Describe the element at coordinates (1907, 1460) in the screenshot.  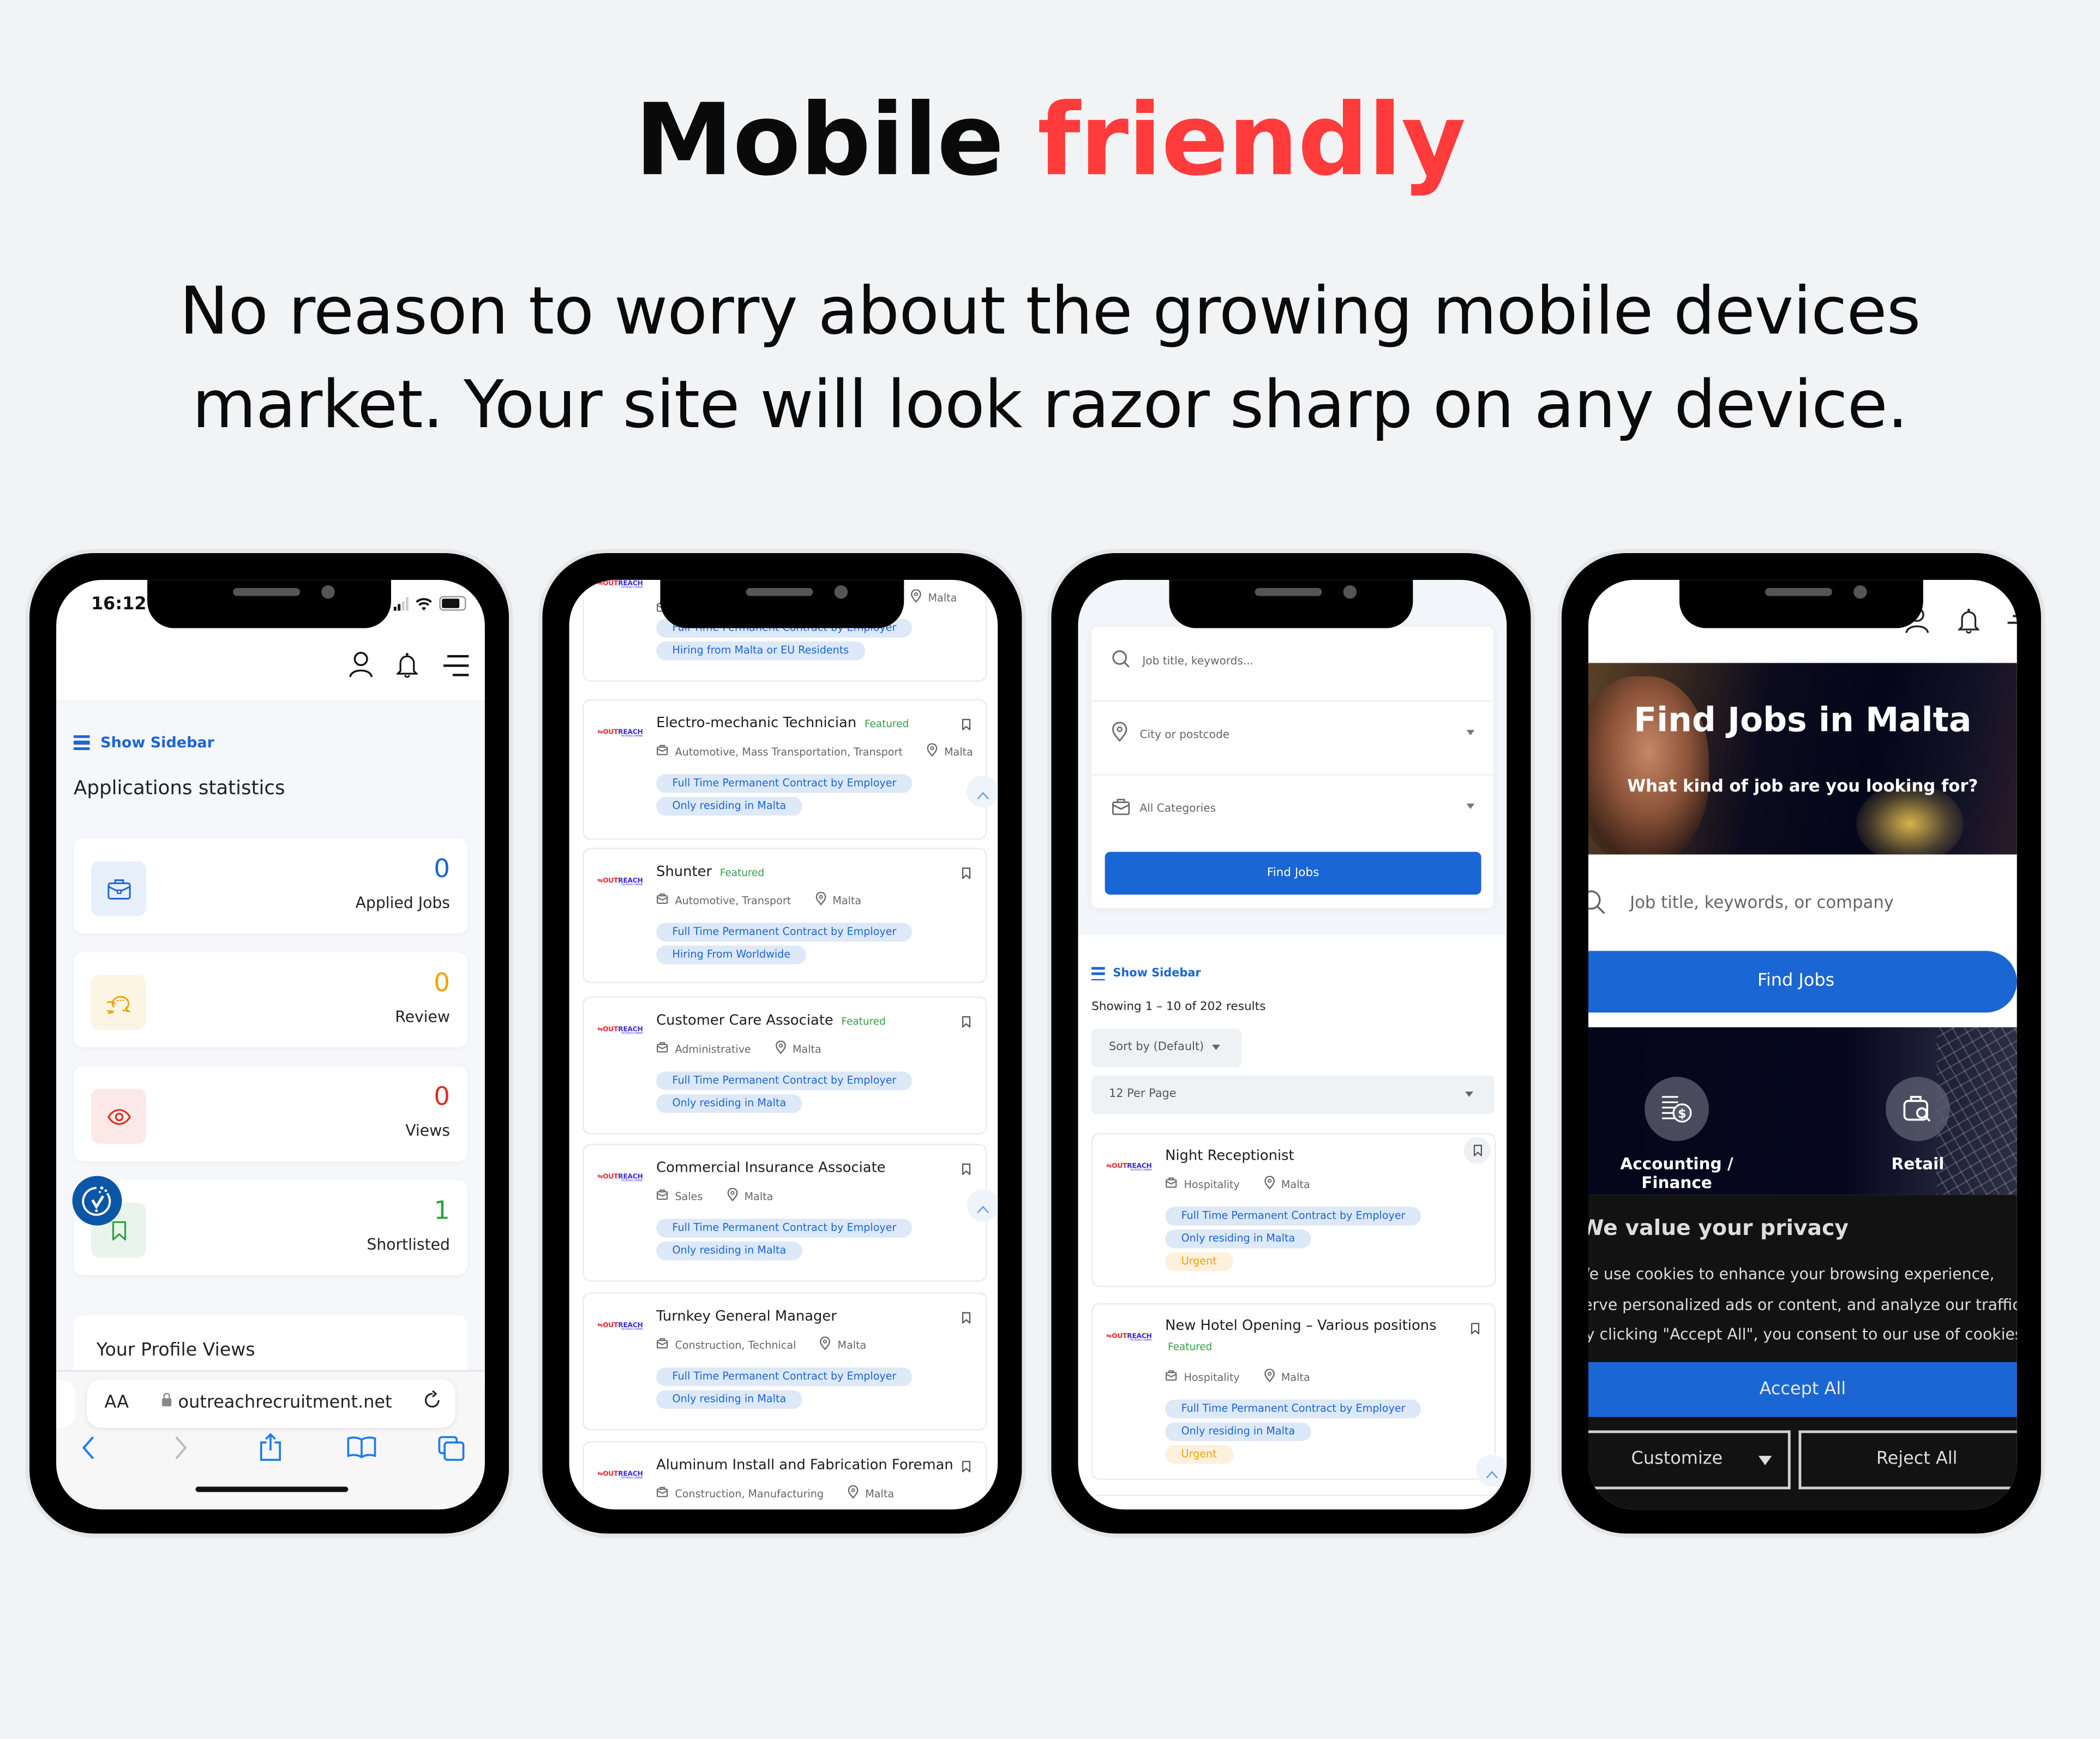
I see `reject-all-button: Reject All` at that location.